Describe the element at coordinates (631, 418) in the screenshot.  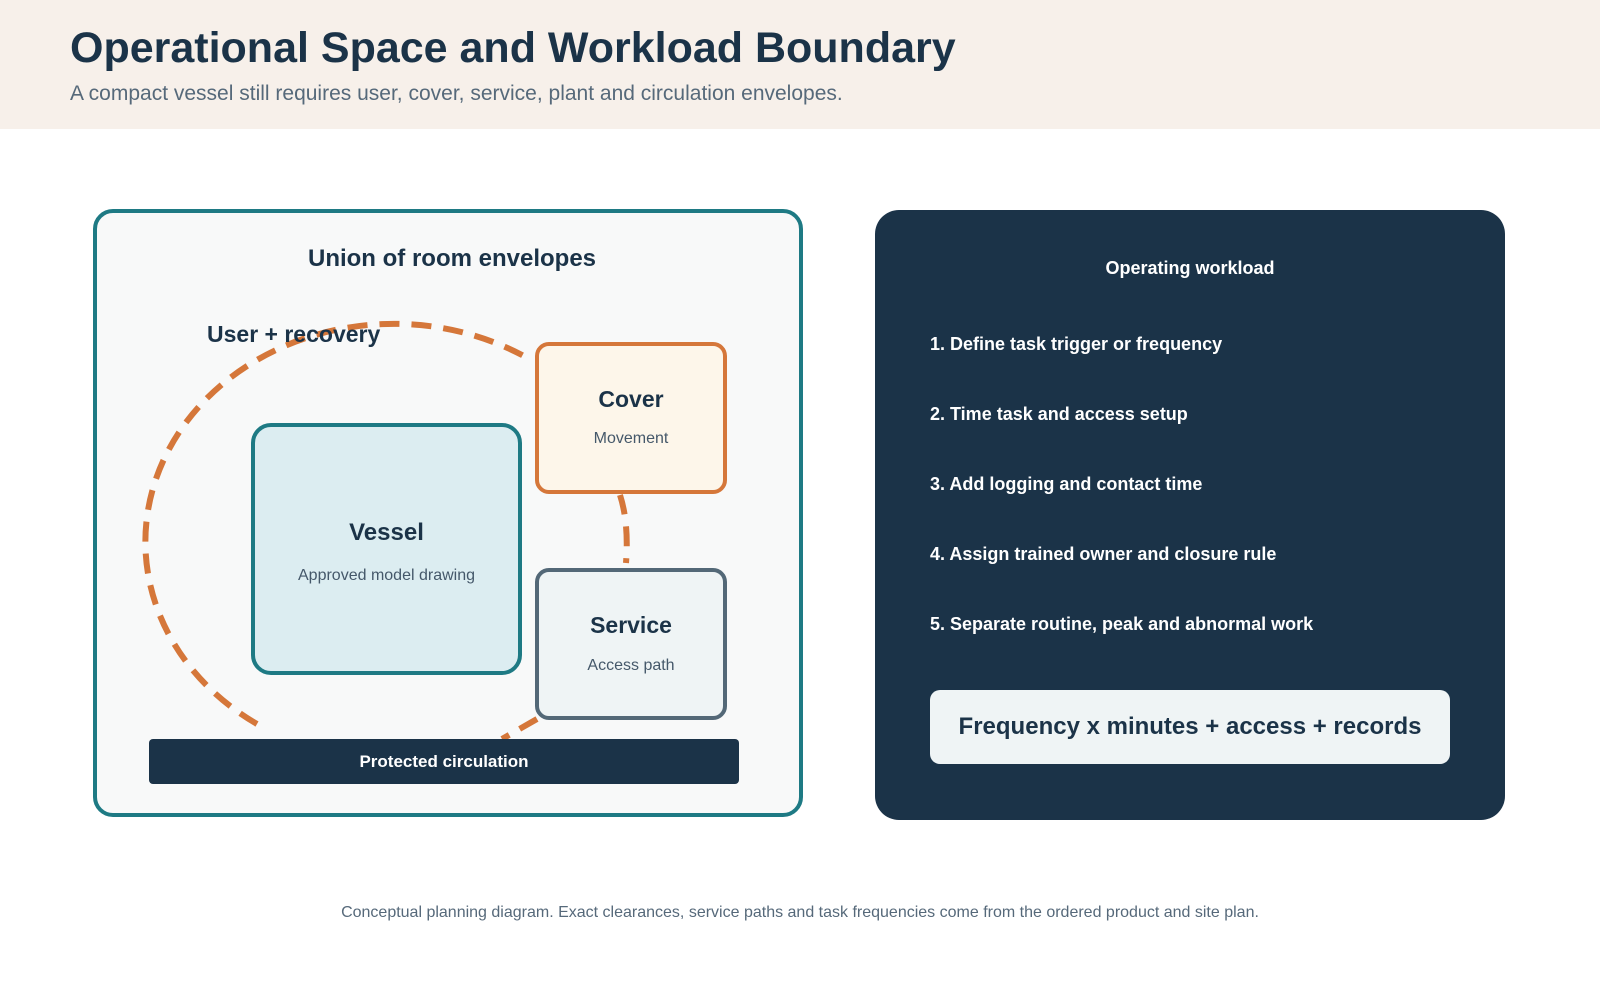
I see `cover-envelope: Cover Movement` at that location.